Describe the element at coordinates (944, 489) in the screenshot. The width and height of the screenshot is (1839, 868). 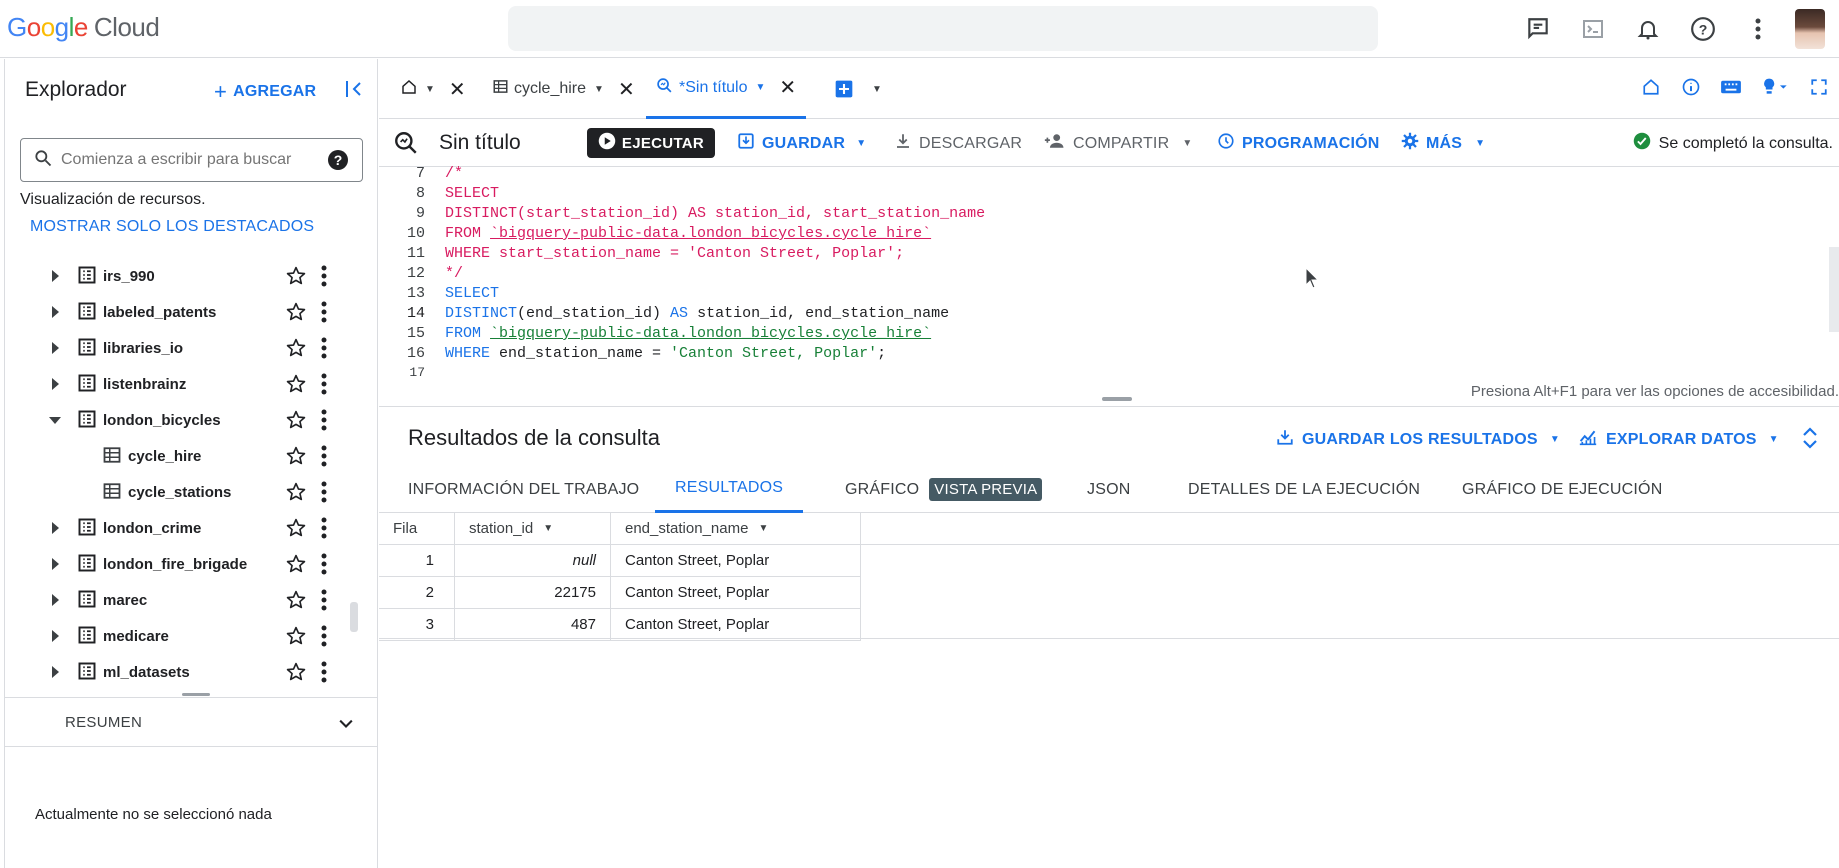
I see `tab-chart: GRÁFICO VISTA PREVIA` at that location.